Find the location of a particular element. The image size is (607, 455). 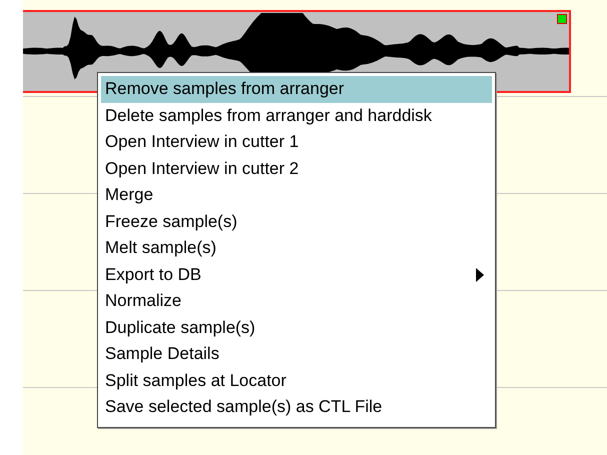

menu-item: Freeze sample(s) is located at coordinates (296, 221).